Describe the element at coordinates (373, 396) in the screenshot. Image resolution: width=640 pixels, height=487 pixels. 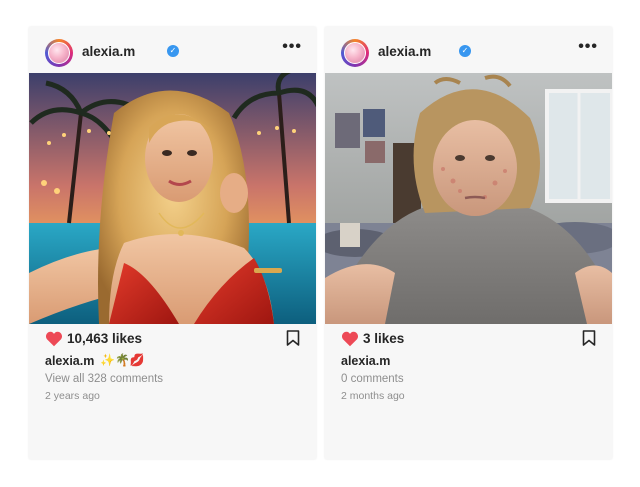
I see `post-timestamp: 2 months ago` at that location.